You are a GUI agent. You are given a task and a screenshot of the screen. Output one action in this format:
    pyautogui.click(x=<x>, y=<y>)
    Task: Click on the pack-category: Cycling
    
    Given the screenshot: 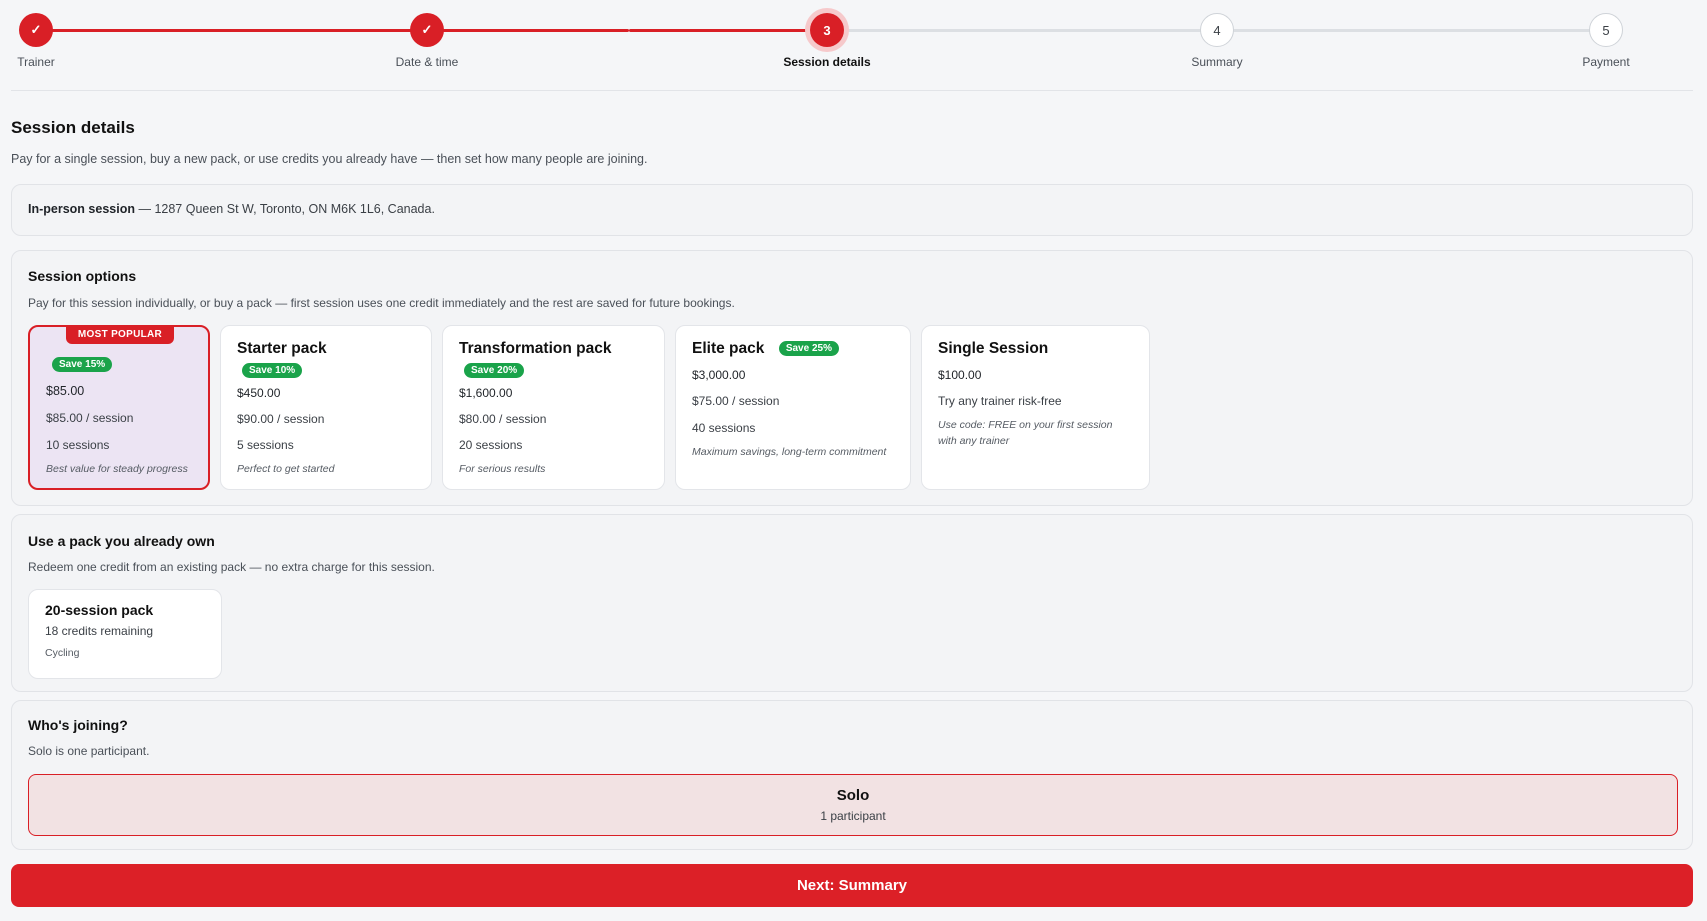 What is the action you would take?
    pyautogui.click(x=62, y=653)
    